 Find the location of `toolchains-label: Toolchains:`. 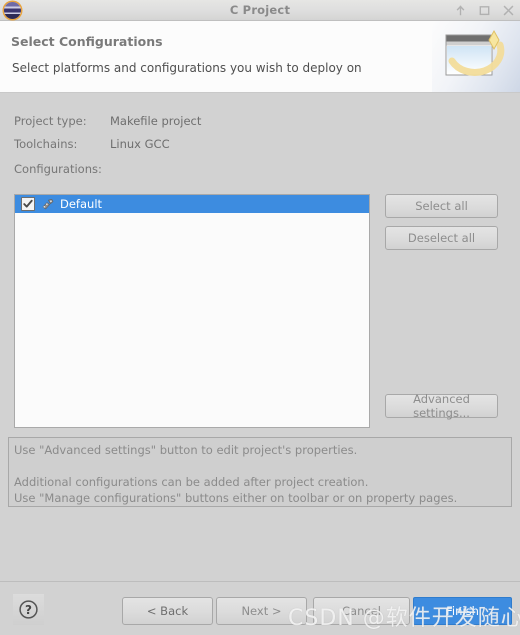

toolchains-label: Toolchains: is located at coordinates (46, 144).